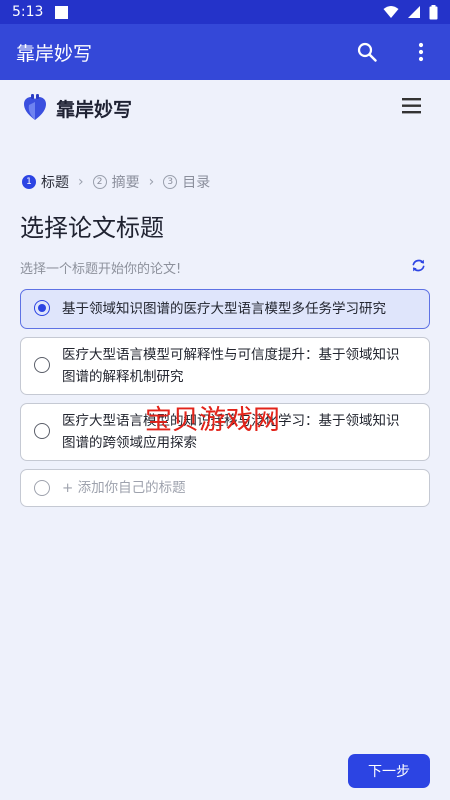  I want to click on step-label: 标题, so click(55, 183).